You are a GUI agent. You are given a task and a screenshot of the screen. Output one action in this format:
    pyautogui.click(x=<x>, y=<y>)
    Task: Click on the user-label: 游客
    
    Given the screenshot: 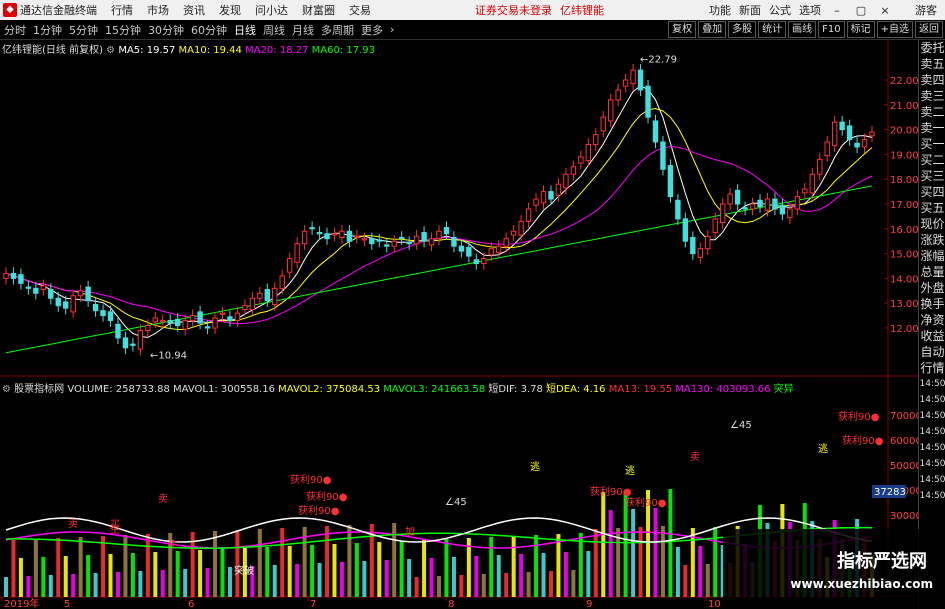 What is the action you would take?
    pyautogui.click(x=926, y=10)
    